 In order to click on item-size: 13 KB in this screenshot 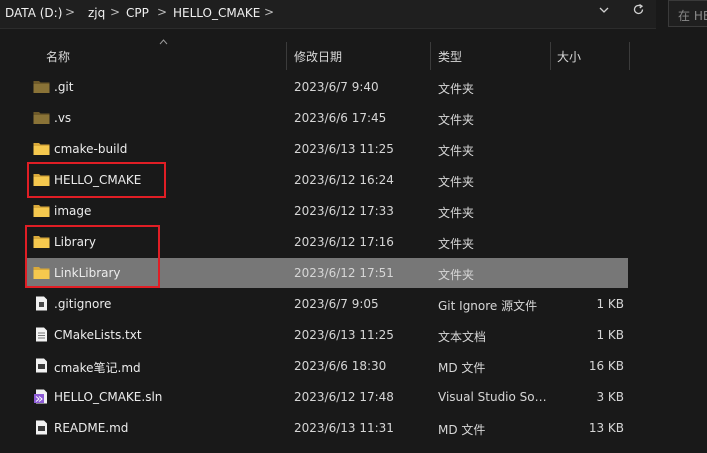, I will do `click(606, 428)`.